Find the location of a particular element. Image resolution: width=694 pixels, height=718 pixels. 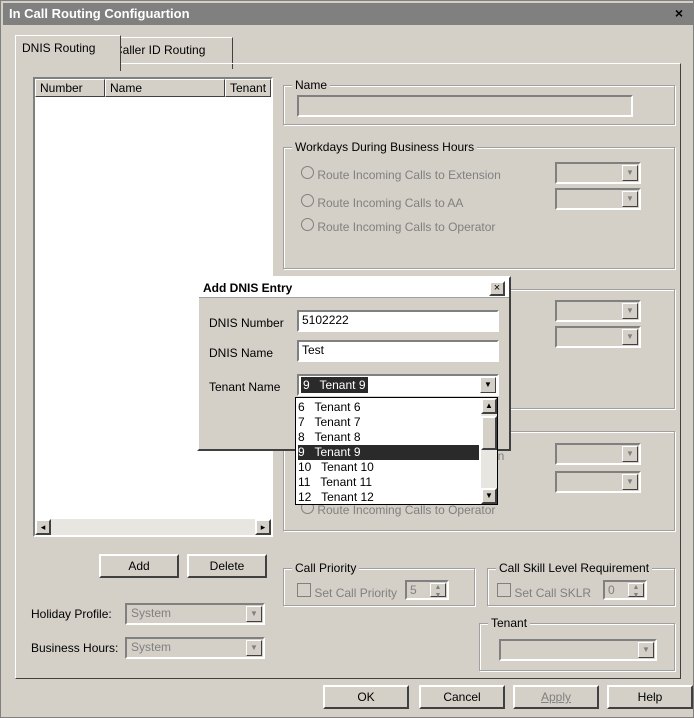

column-header-name: Name is located at coordinates (165, 88).